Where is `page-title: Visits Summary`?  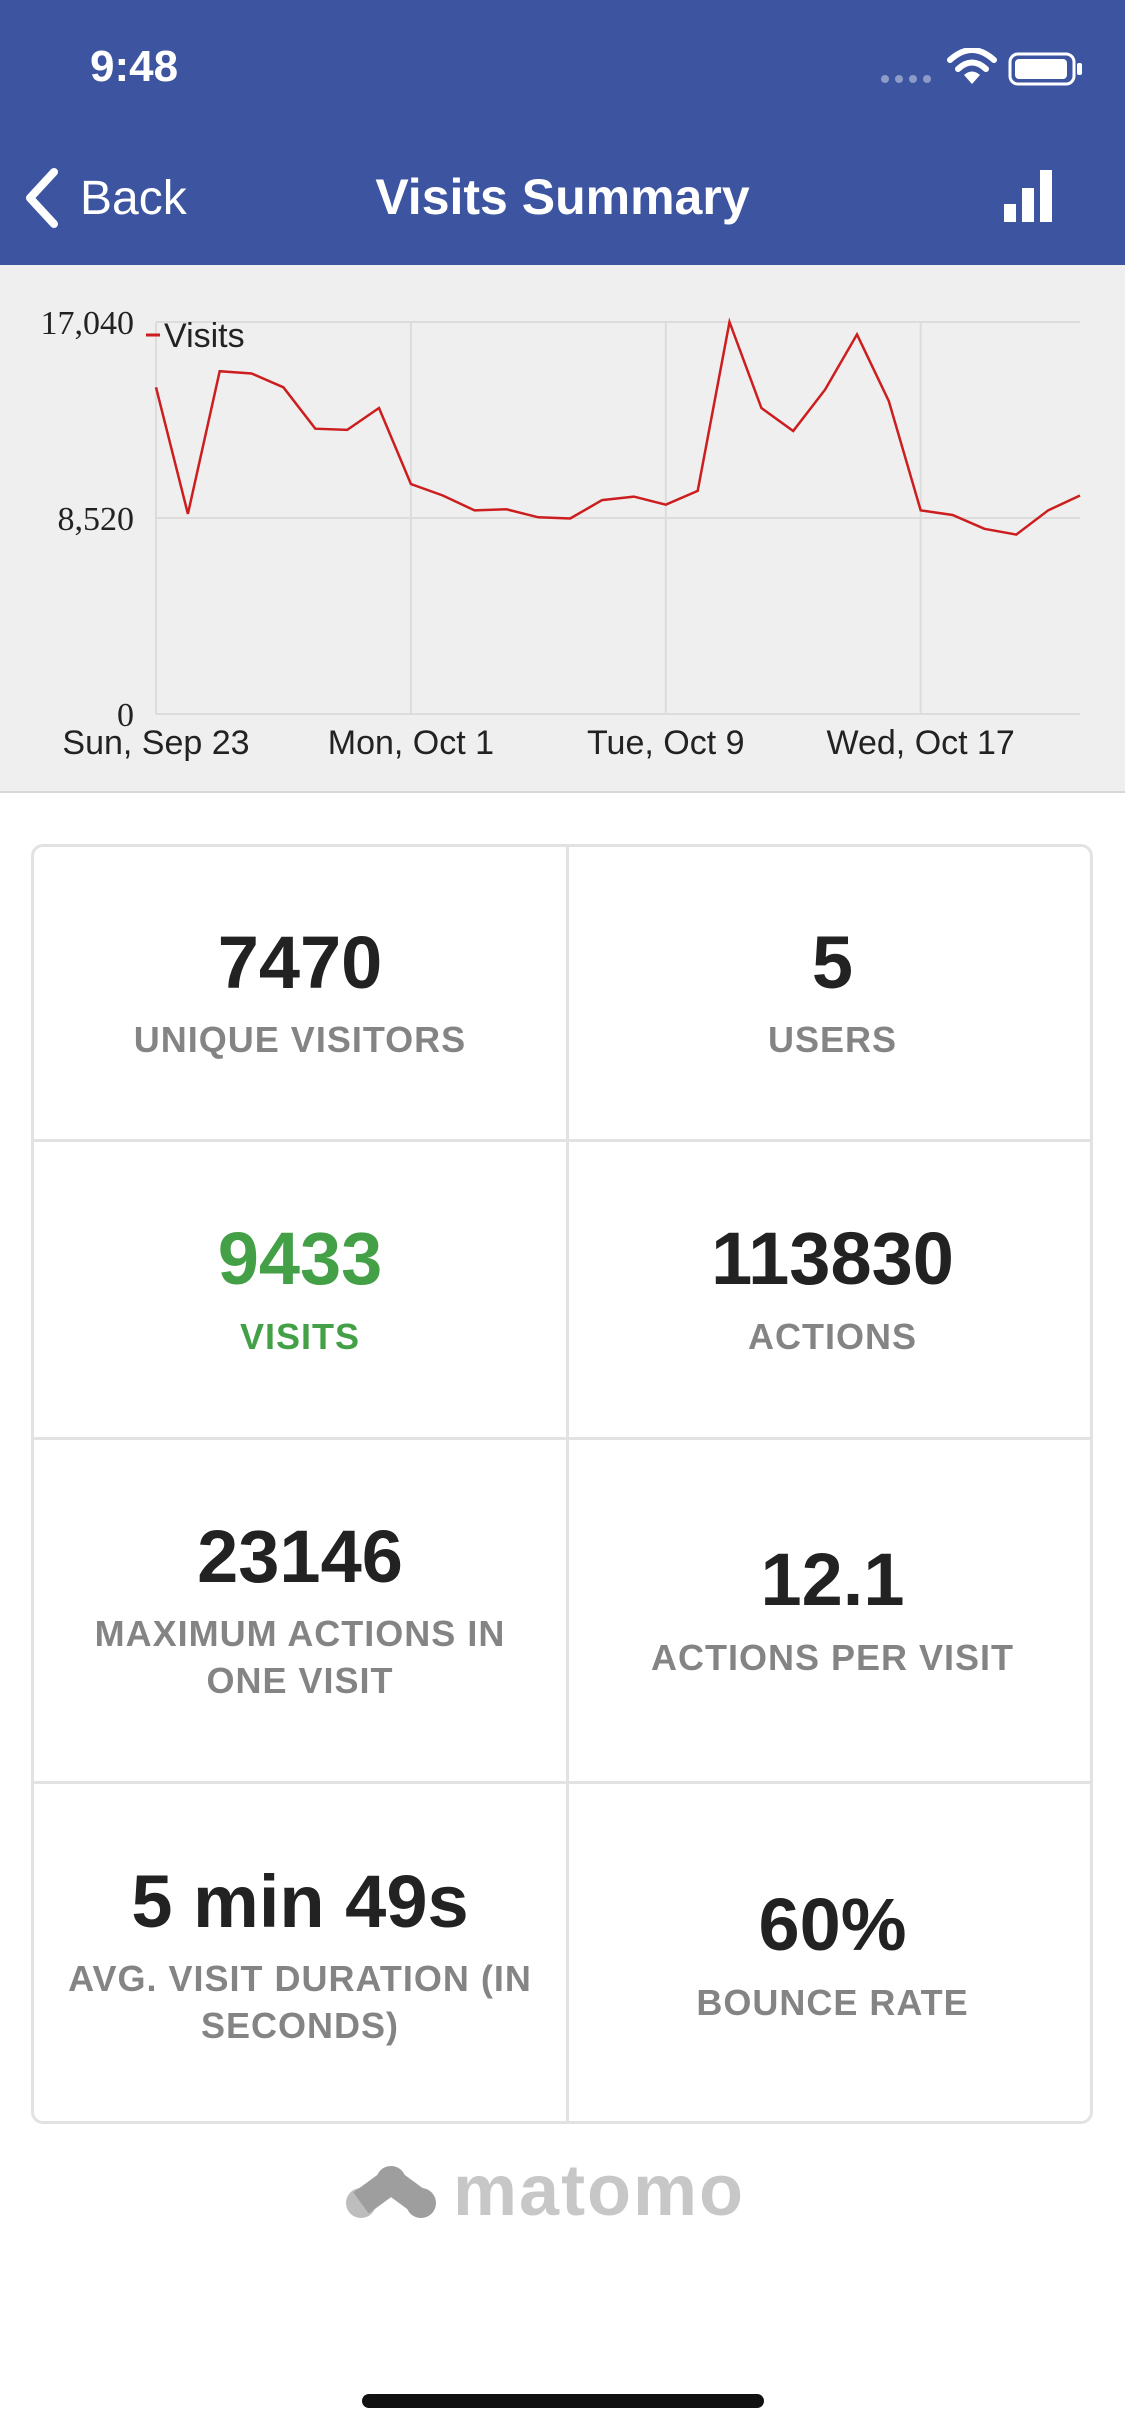
page-title: Visits Summary is located at coordinates (562, 197).